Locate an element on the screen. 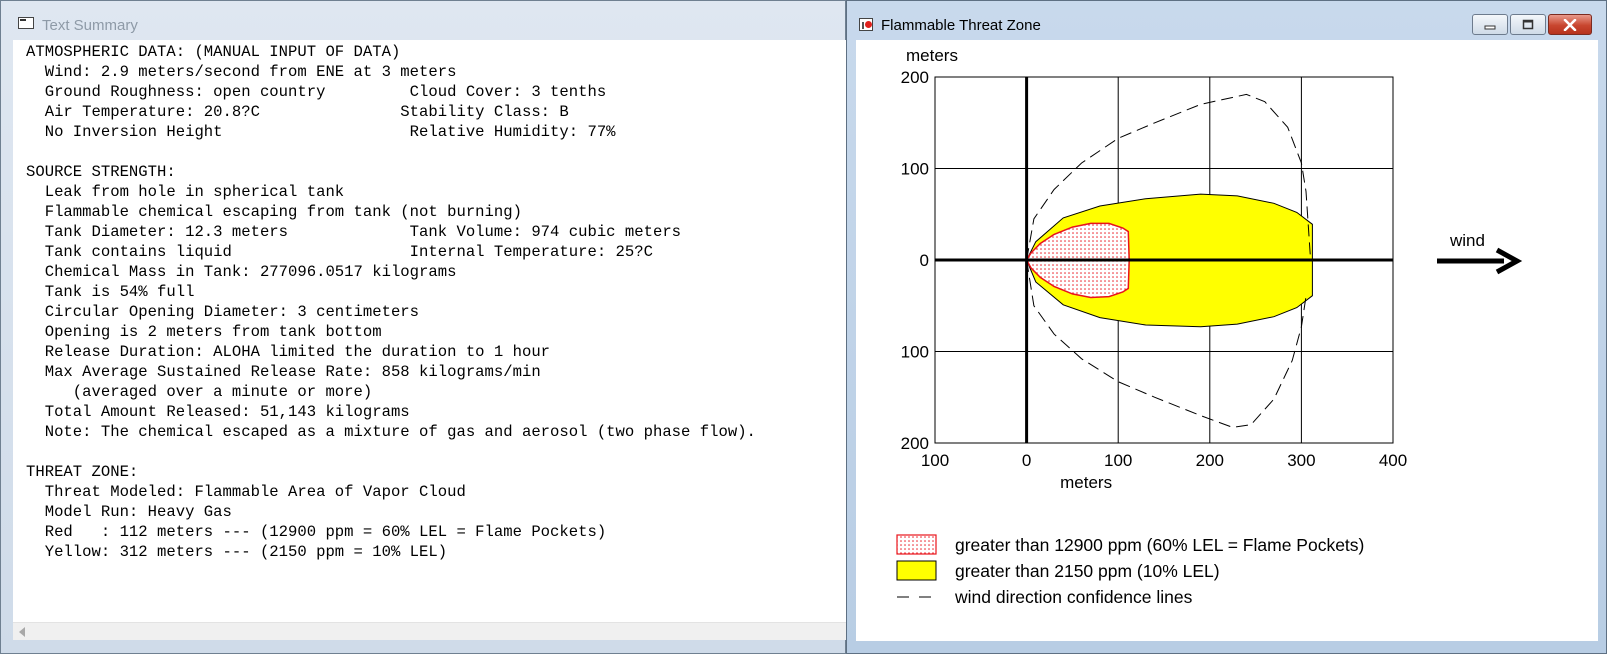 This screenshot has height=654, width=1607. x-tick-label: 0 is located at coordinates (1026, 460).